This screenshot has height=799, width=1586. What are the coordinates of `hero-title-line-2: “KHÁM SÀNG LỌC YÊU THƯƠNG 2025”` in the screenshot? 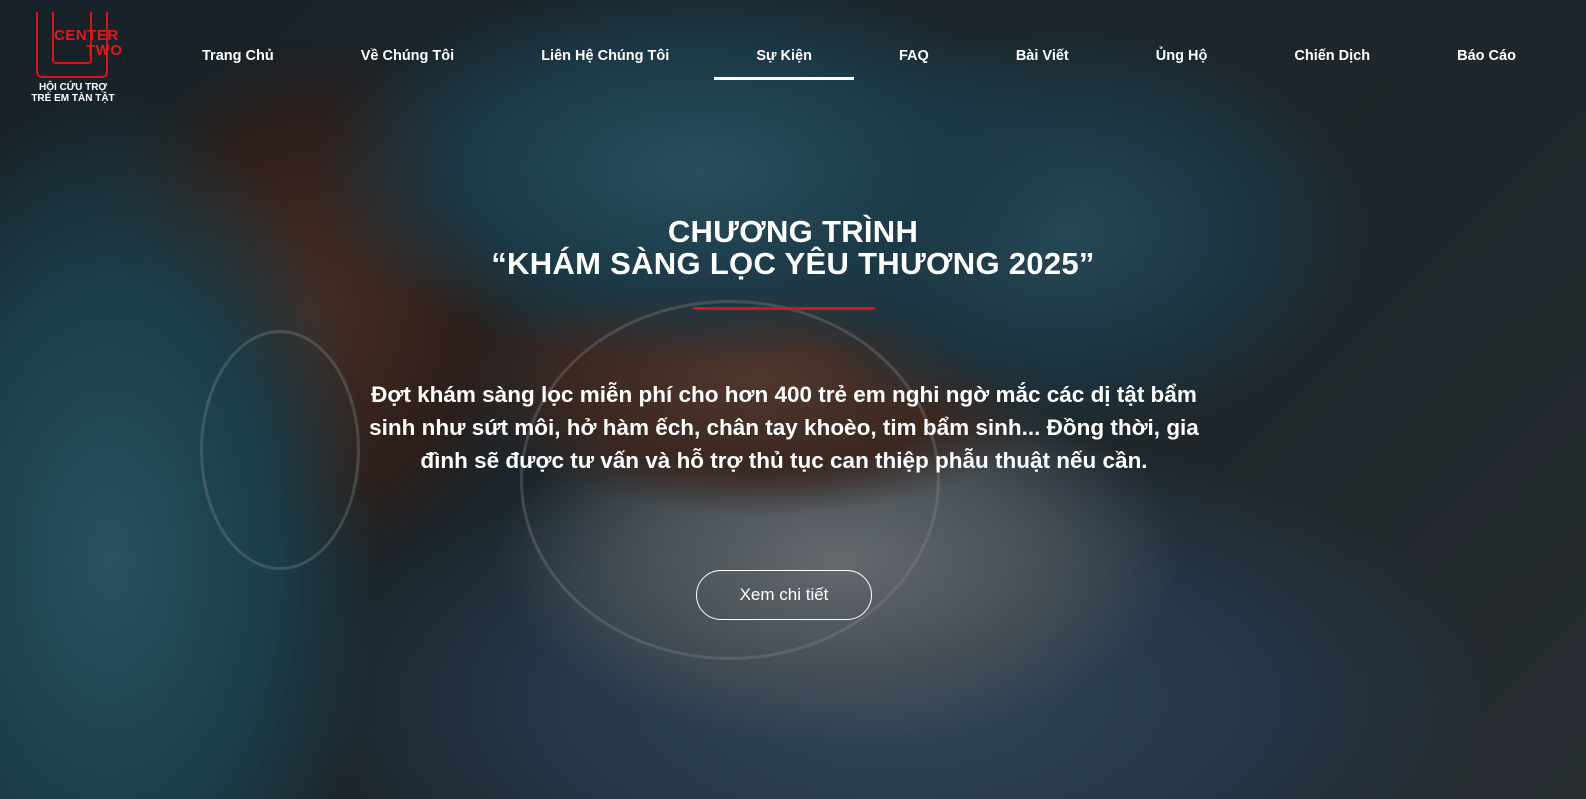 It's located at (793, 263).